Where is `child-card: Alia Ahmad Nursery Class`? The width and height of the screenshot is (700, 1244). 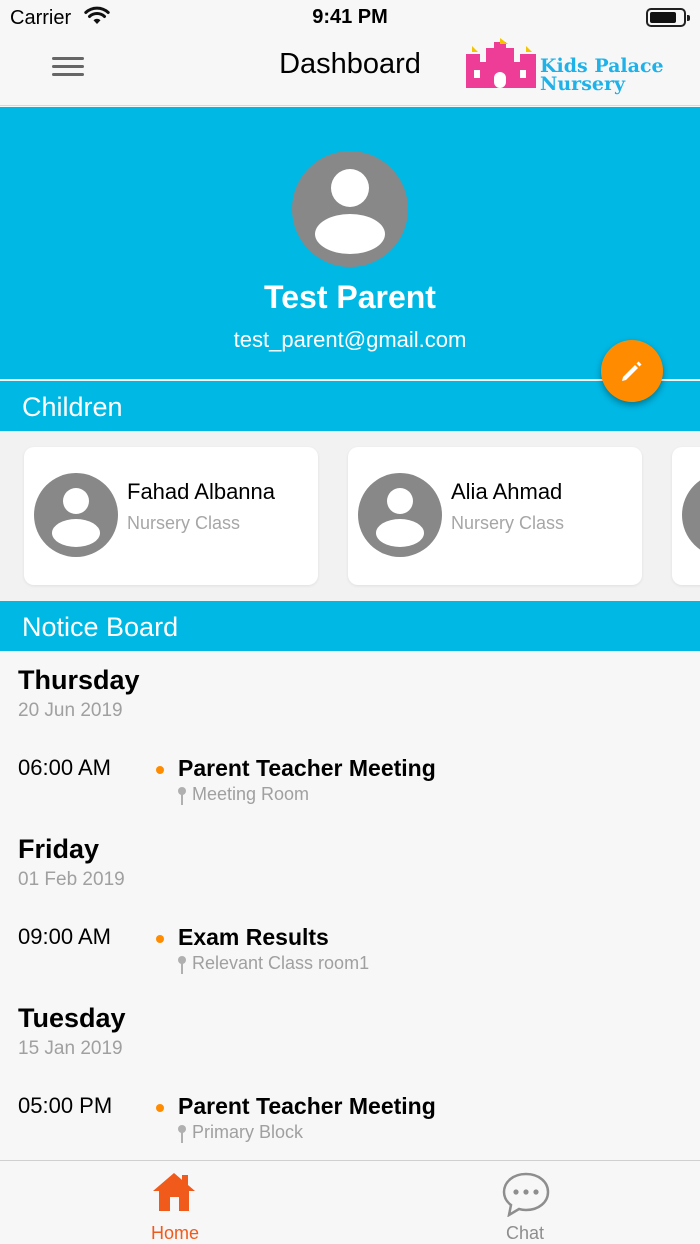
child-card: Alia Ahmad Nursery Class is located at coordinates (495, 516).